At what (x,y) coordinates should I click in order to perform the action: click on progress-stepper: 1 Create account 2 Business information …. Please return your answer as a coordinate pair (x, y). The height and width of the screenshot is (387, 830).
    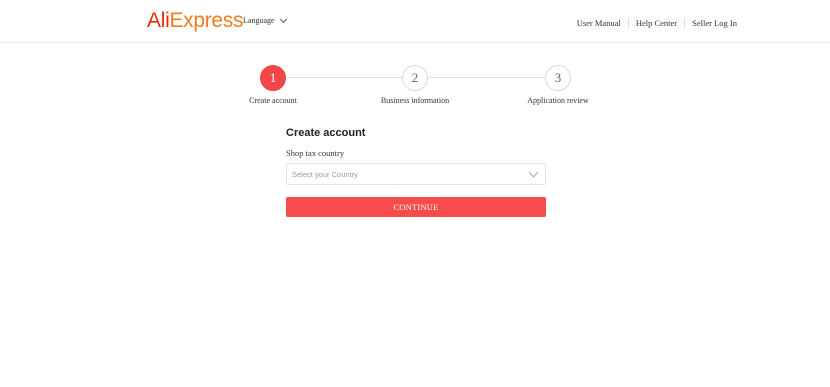
    Looking at the image, I should click on (415, 87).